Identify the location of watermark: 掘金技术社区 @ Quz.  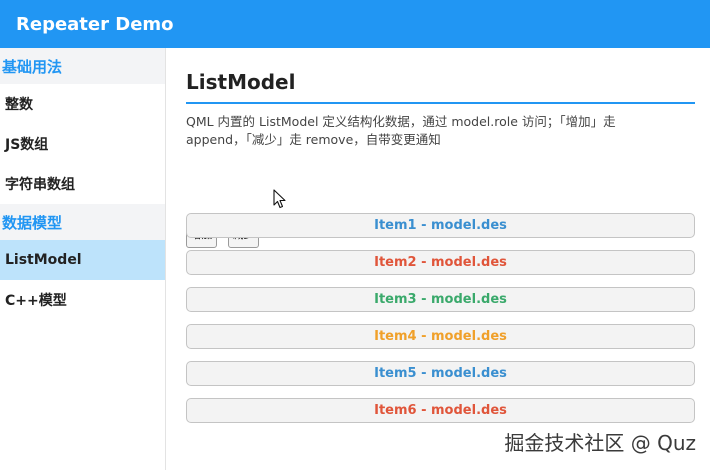
(600, 443).